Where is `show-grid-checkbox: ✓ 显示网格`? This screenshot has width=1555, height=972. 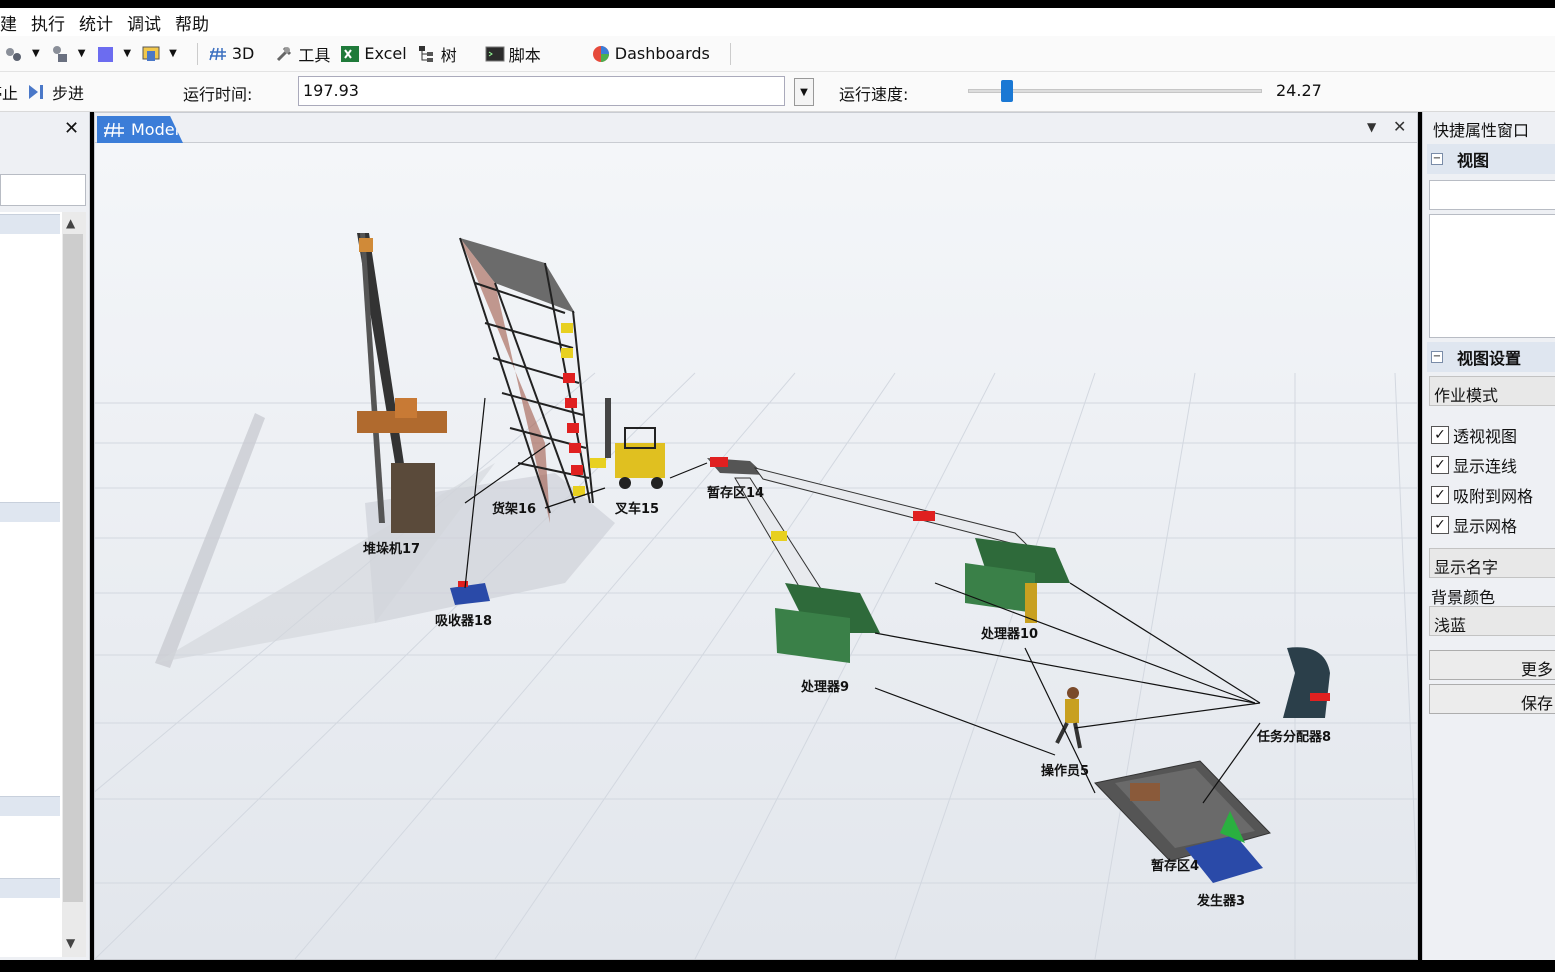
show-grid-checkbox: ✓ 显示网格 is located at coordinates (1474, 525).